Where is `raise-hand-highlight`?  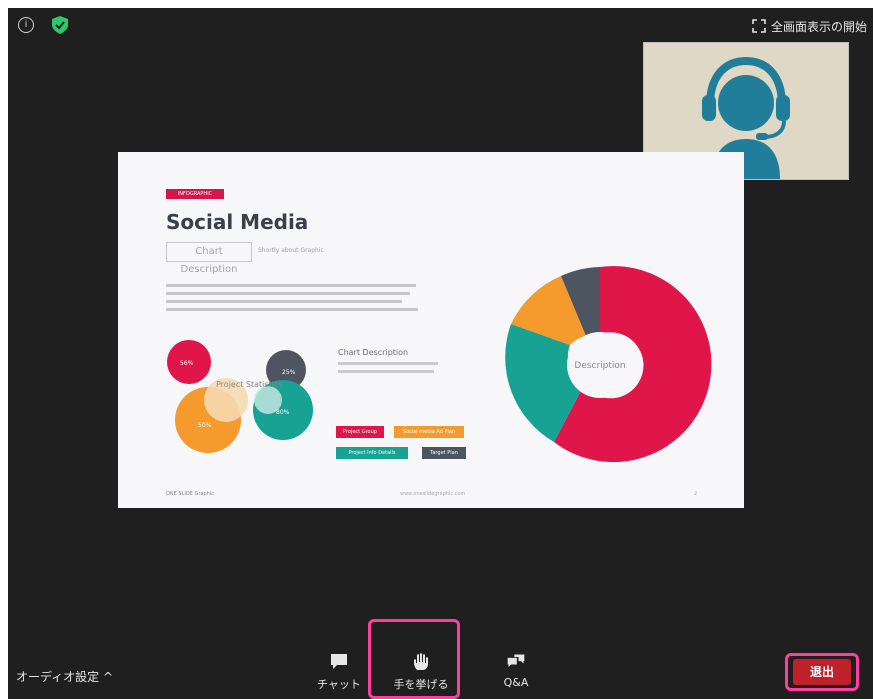 raise-hand-highlight is located at coordinates (414, 659).